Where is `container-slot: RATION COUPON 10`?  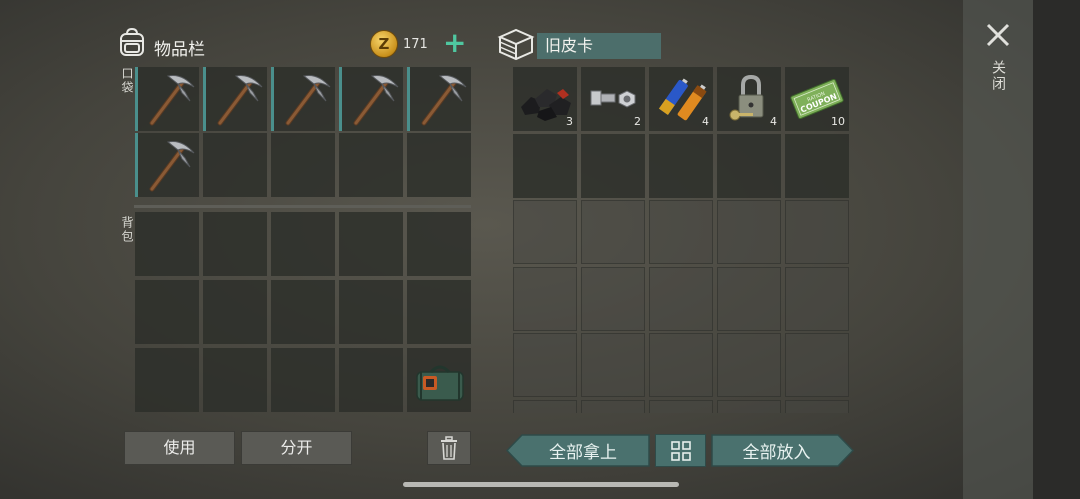
container-slot: RATION COUPON 10 is located at coordinates (817, 99).